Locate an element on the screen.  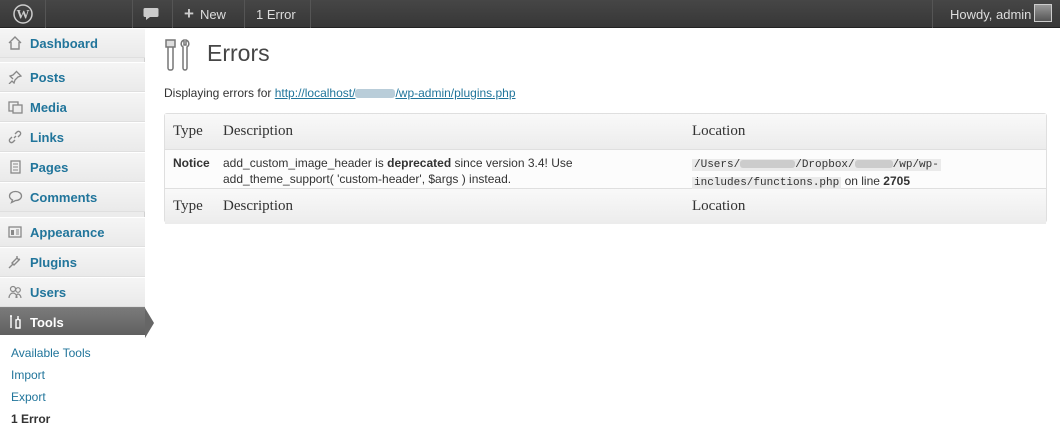
menu-label: Users is located at coordinates (48, 292).